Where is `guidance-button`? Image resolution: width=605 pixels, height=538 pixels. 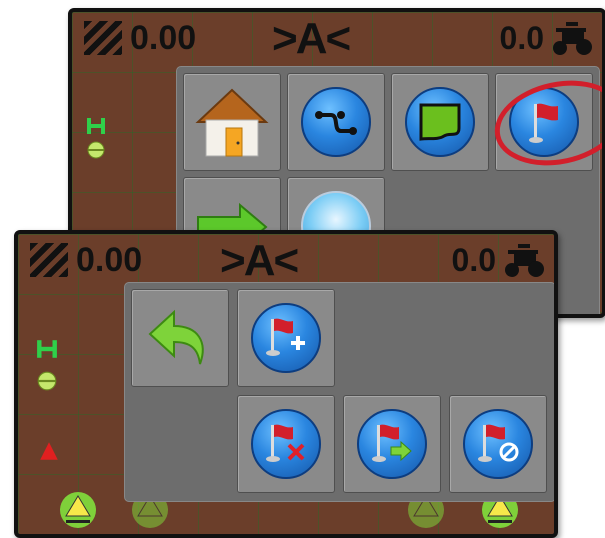 guidance-button is located at coordinates (336, 122).